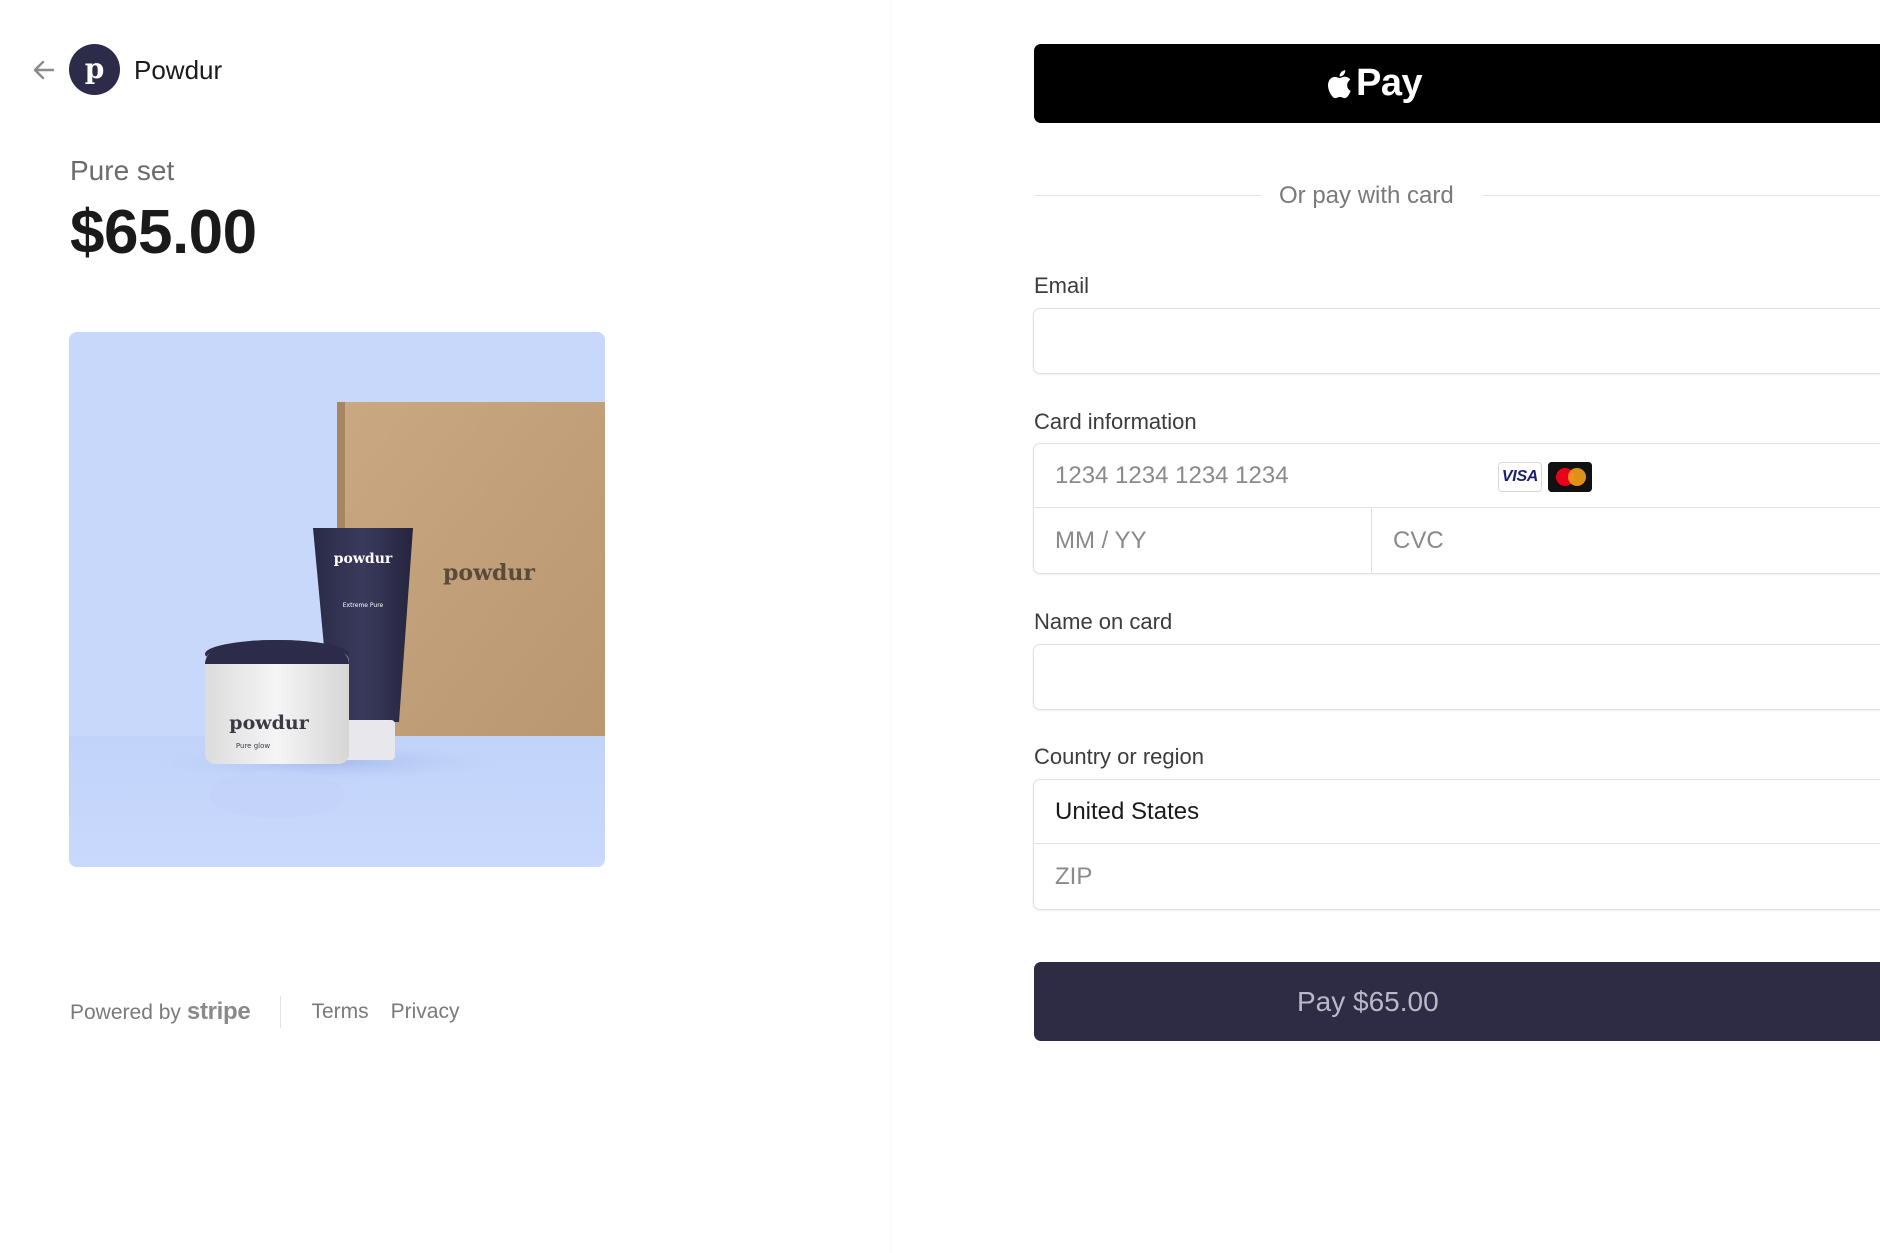 The height and width of the screenshot is (1253, 1880). I want to click on card-information-group: VISA, so click(1456, 508).